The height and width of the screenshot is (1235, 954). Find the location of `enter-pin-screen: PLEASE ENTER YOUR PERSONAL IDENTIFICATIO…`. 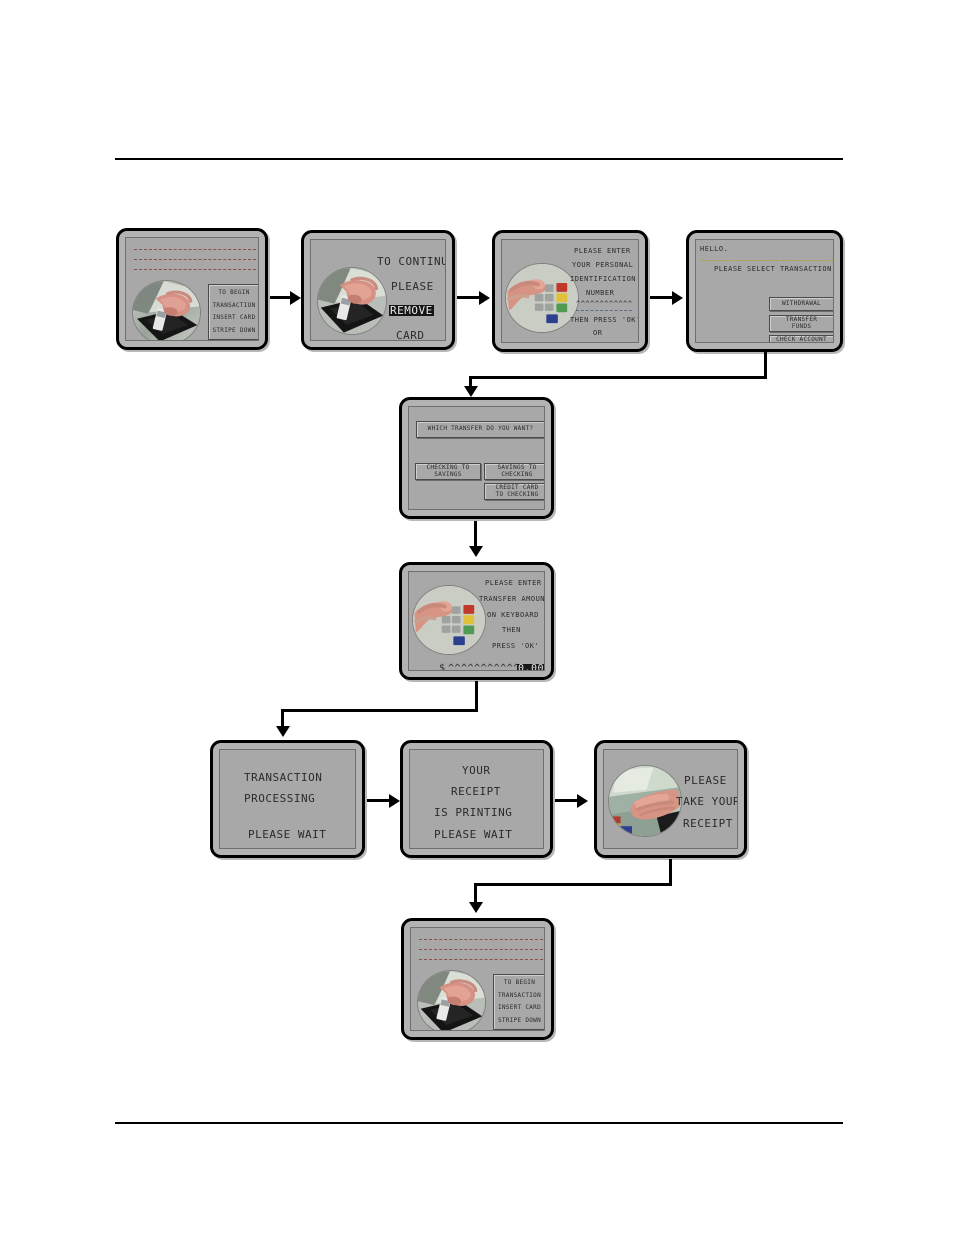

enter-pin-screen: PLEASE ENTER YOUR PERSONAL IDENTIFICATIO… is located at coordinates (570, 291).